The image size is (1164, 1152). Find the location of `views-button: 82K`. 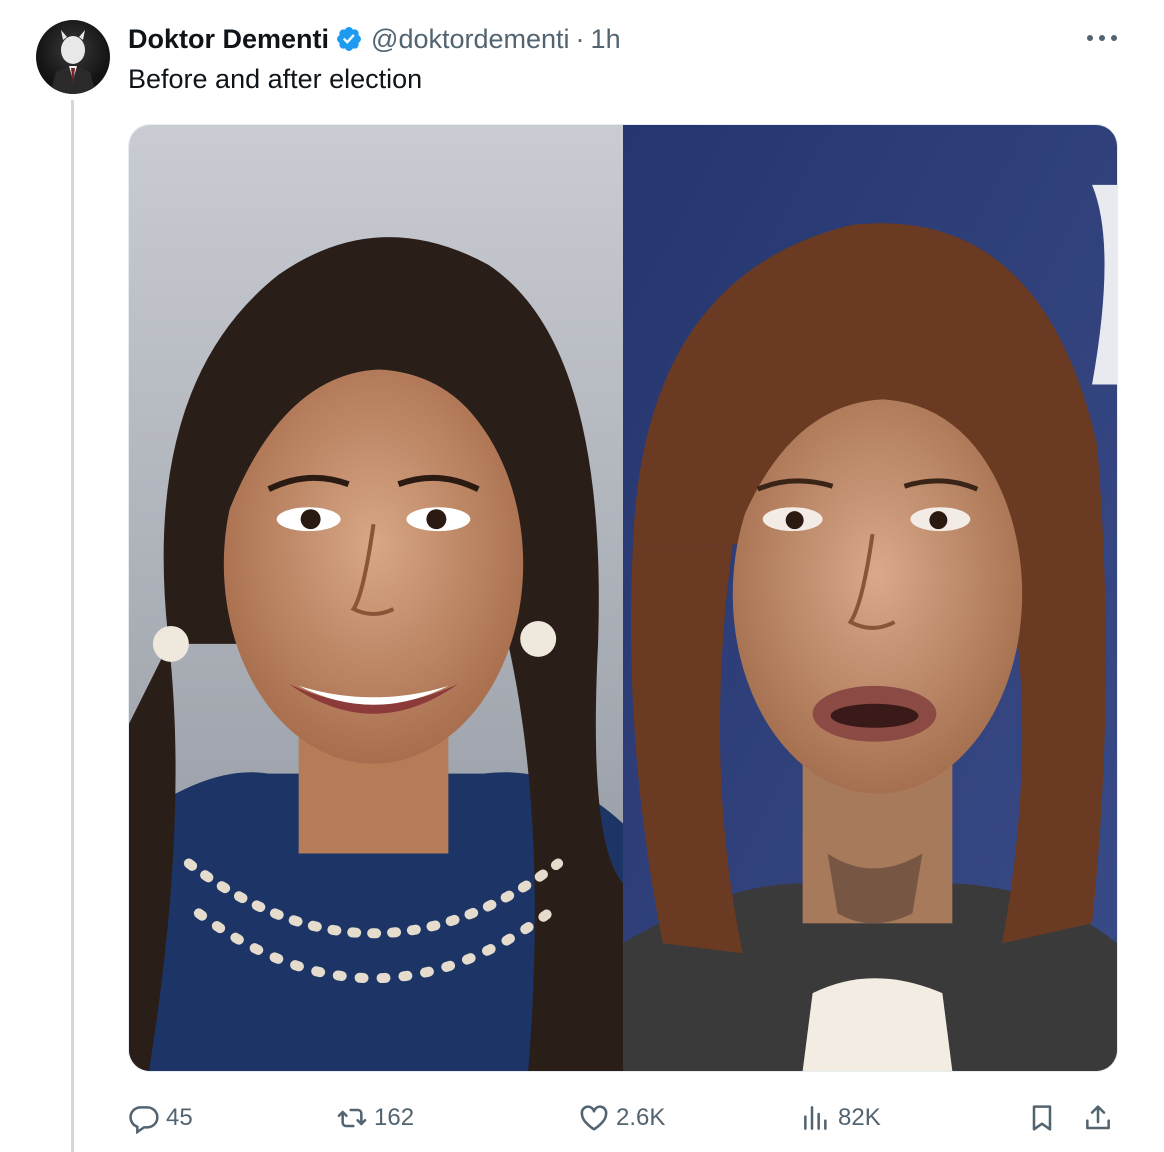

views-button: 82K is located at coordinates (840, 1118).